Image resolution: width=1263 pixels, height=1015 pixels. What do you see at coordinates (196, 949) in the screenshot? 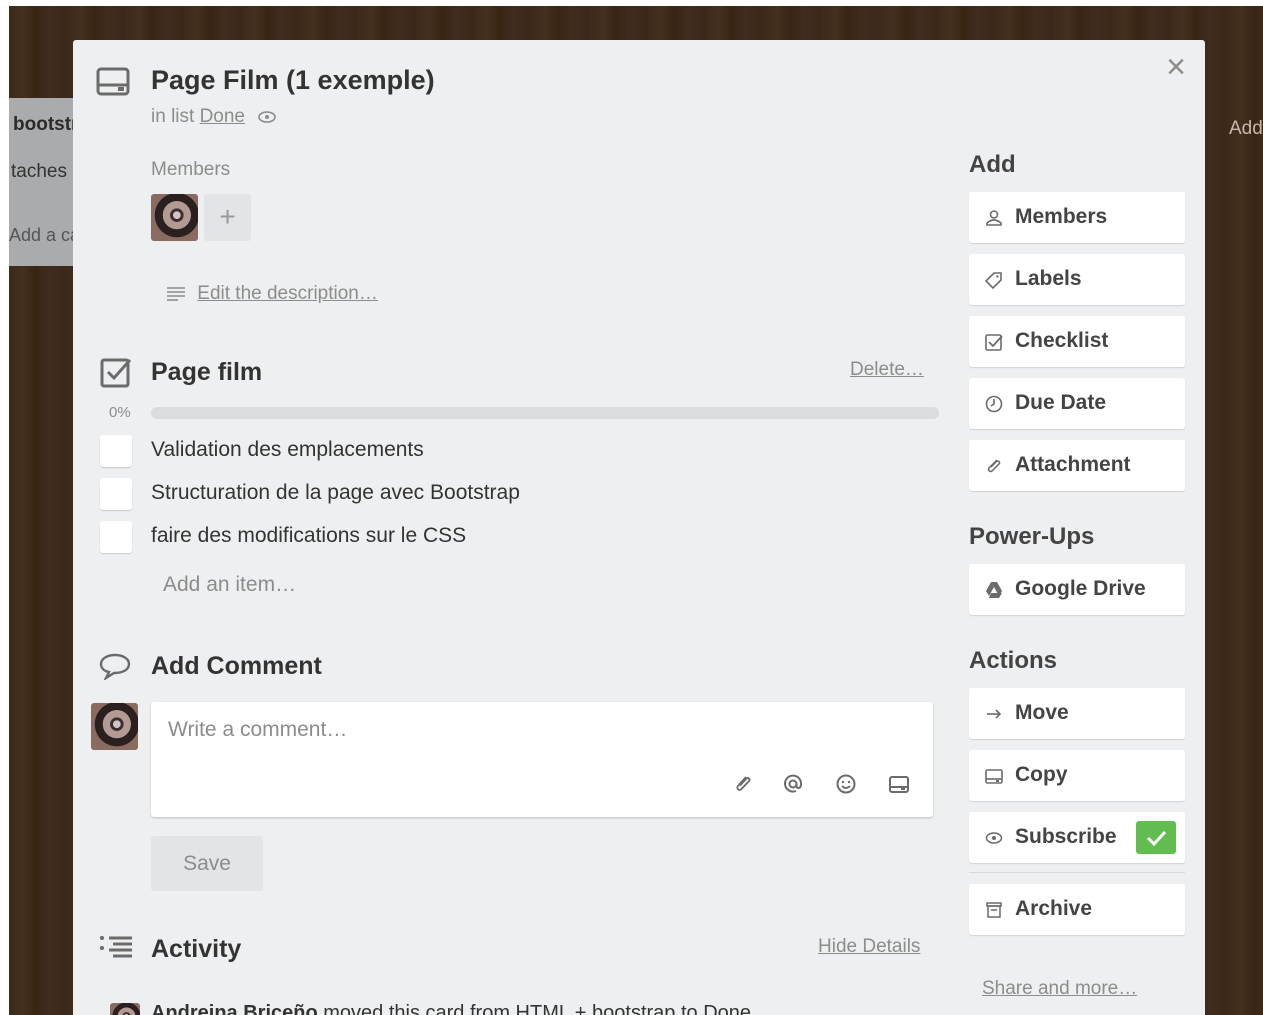
I see `activity-title: Activity` at bounding box center [196, 949].